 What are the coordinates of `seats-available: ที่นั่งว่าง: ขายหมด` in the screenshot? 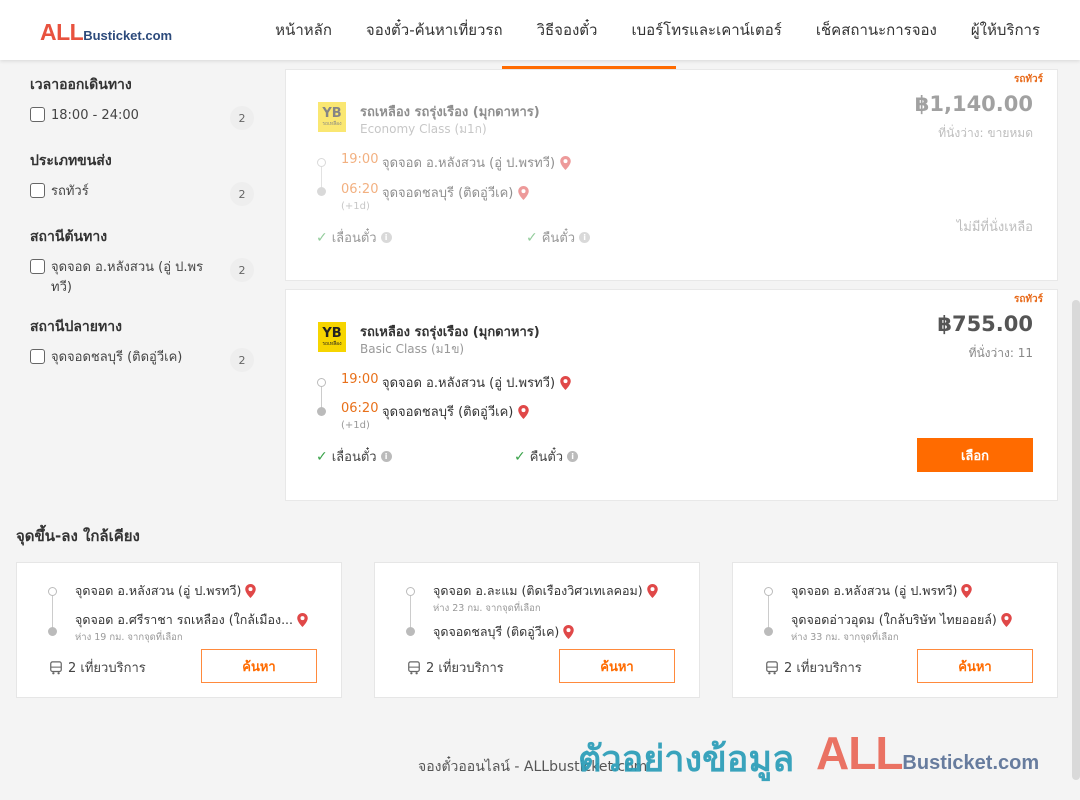 It's located at (985, 133).